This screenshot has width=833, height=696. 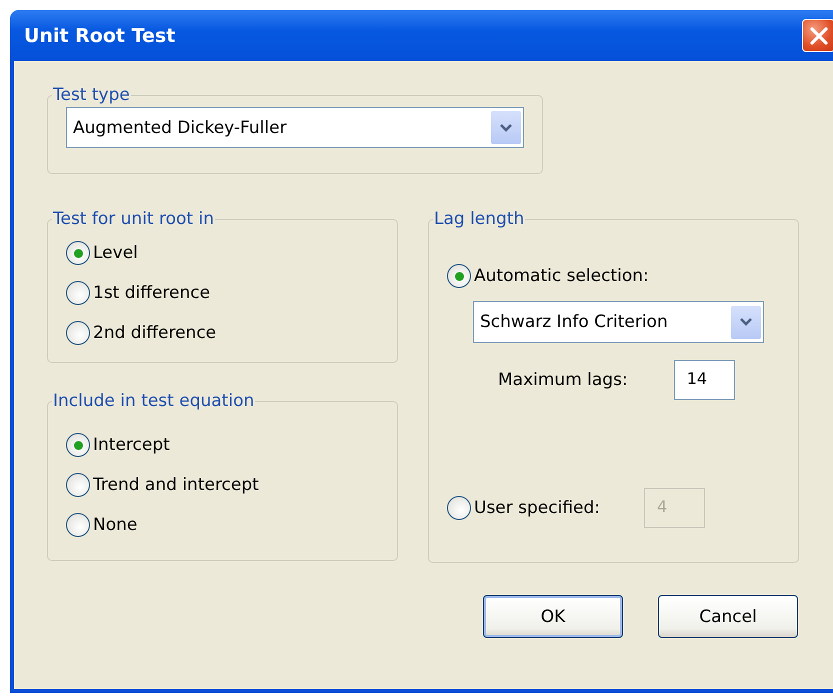 What do you see at coordinates (154, 401) in the screenshot?
I see `group-label: Include in test equation` at bounding box center [154, 401].